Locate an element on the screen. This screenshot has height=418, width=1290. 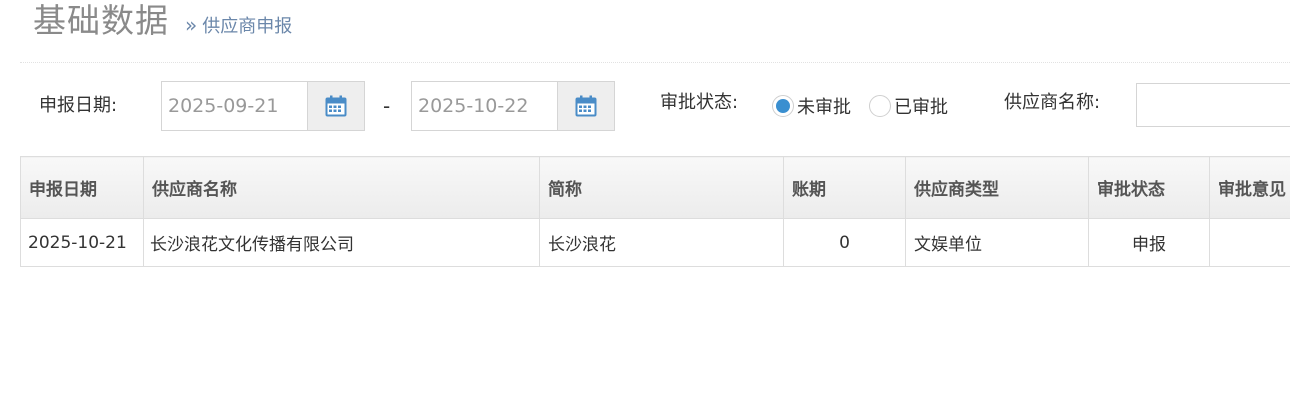
date-to-calendar-button is located at coordinates (585, 106).